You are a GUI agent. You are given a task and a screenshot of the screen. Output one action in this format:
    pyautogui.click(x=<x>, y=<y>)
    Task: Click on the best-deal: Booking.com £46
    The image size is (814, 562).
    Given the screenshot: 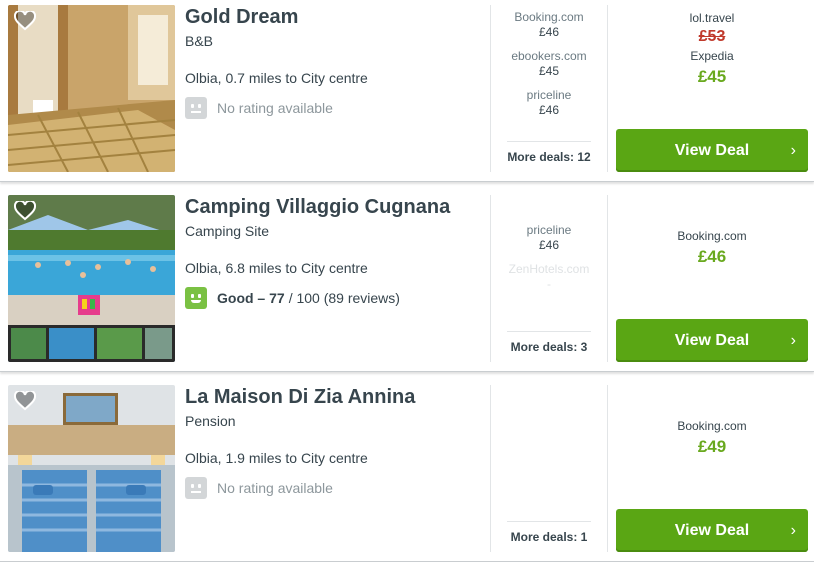 What is the action you would take?
    pyautogui.click(x=712, y=249)
    